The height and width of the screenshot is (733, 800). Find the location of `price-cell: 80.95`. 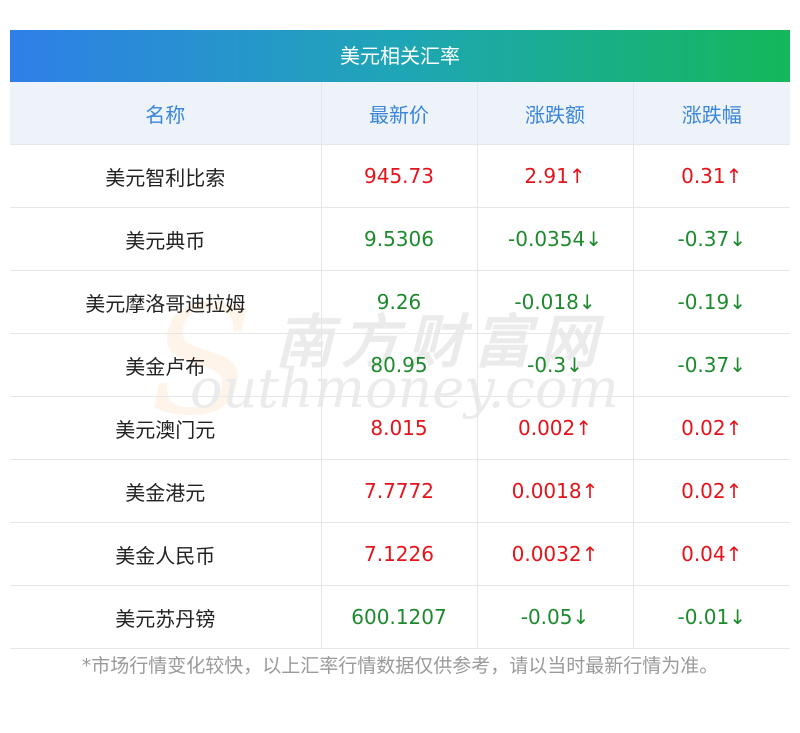

price-cell: 80.95 is located at coordinates (399, 365).